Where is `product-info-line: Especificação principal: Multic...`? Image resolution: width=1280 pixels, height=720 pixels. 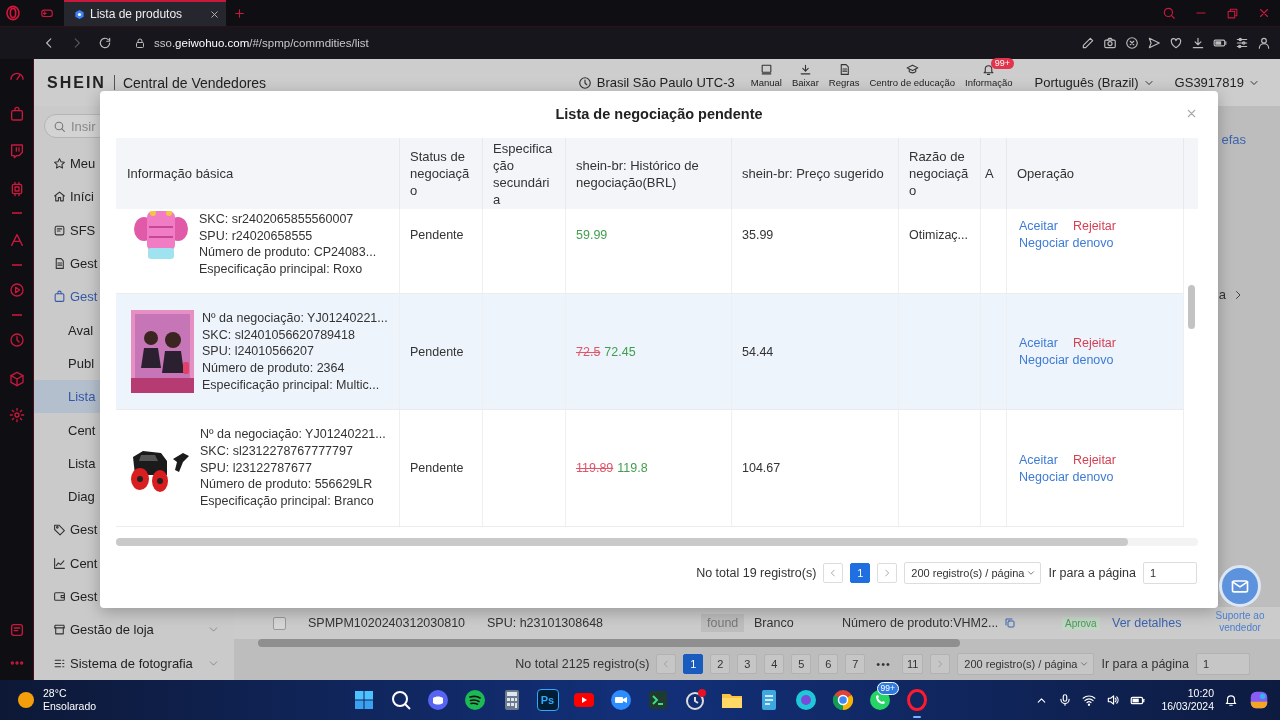 product-info-line: Especificação principal: Multic... is located at coordinates (291, 385).